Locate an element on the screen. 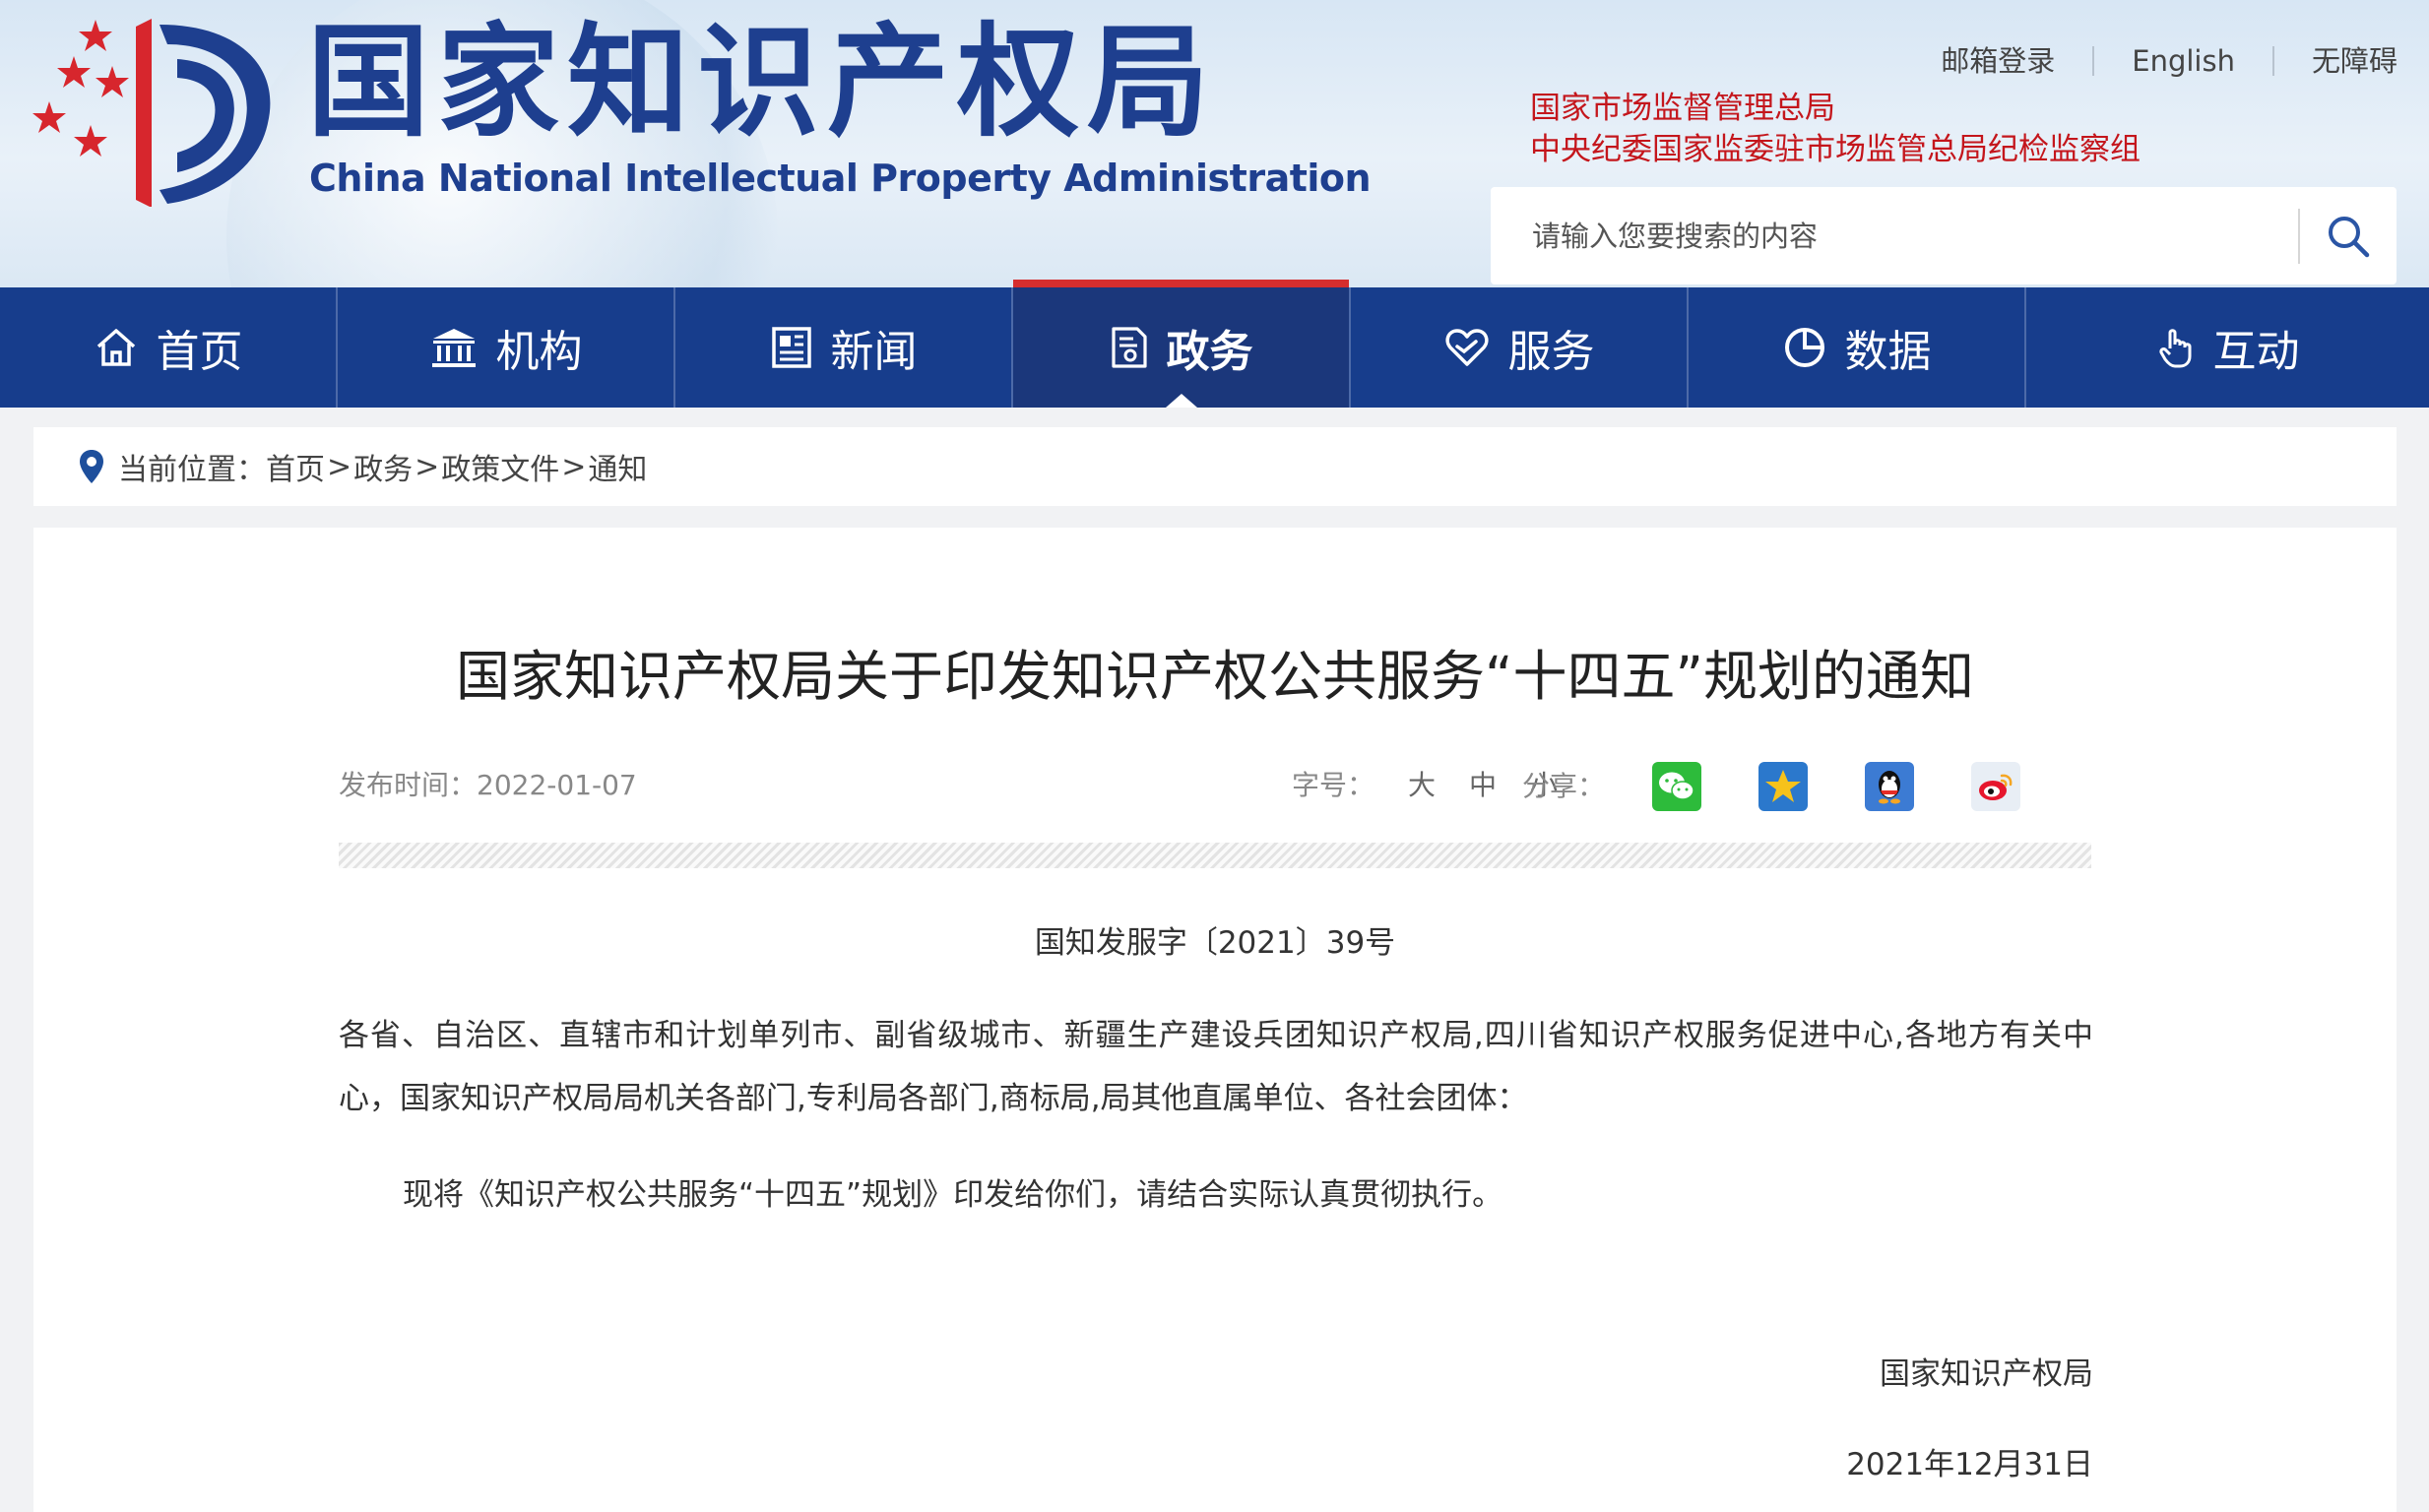 This screenshot has width=2429, height=1512. font-size-label: 字号： is located at coordinates (1333, 785).